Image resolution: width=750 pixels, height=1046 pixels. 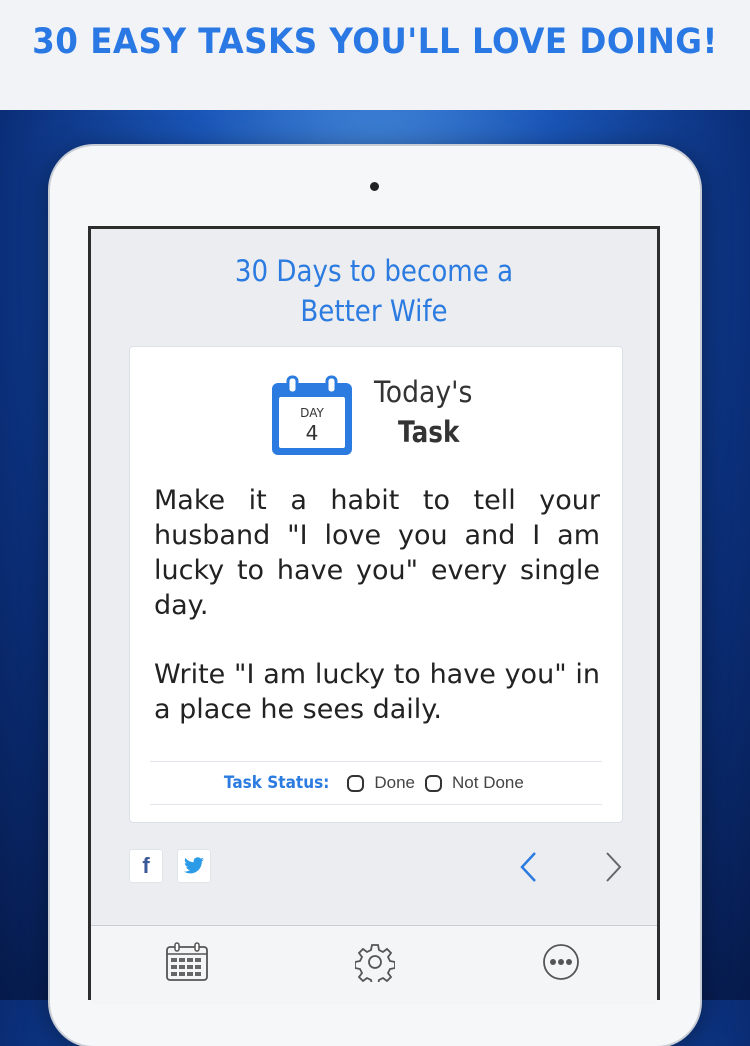 I want to click on more-icon, so click(x=561, y=962).